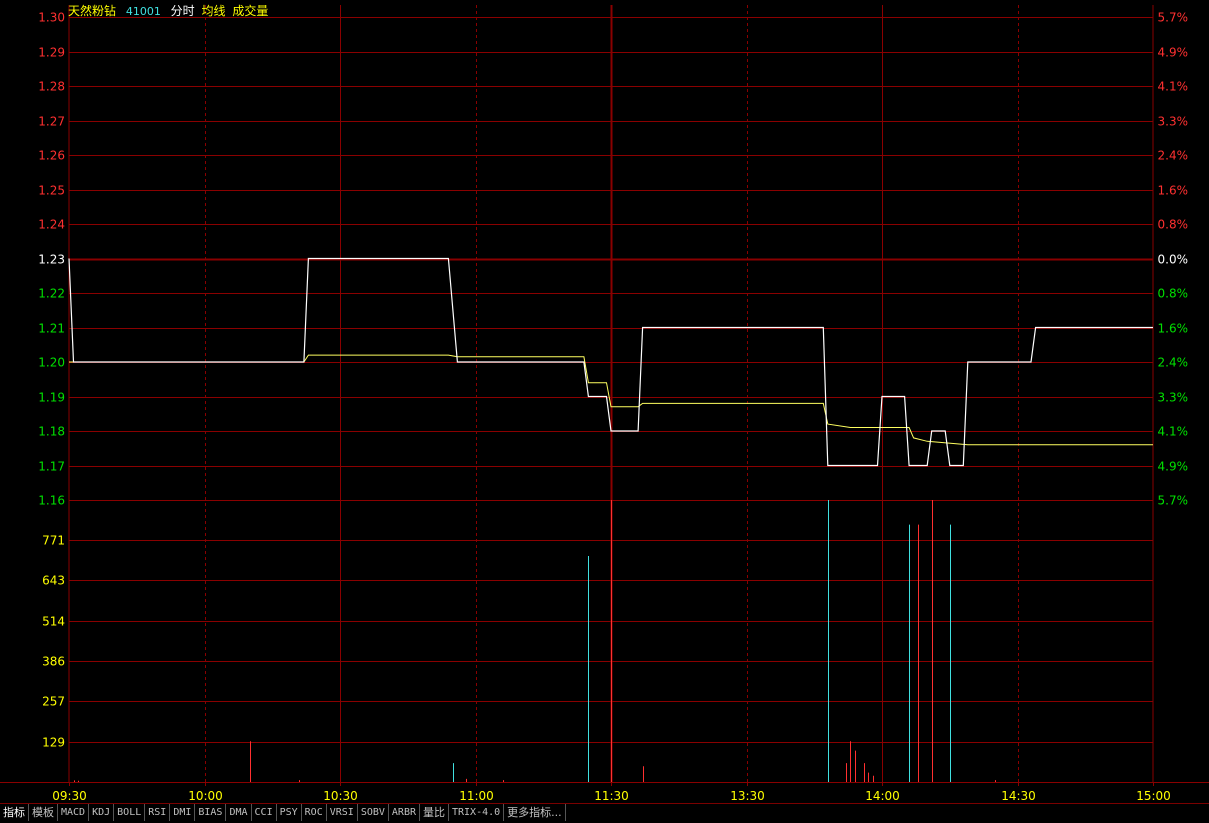 This screenshot has width=1209, height=823. I want to click on chart-header: 天然粉钻 41001 分时 均线 成交量, so click(171, 10).